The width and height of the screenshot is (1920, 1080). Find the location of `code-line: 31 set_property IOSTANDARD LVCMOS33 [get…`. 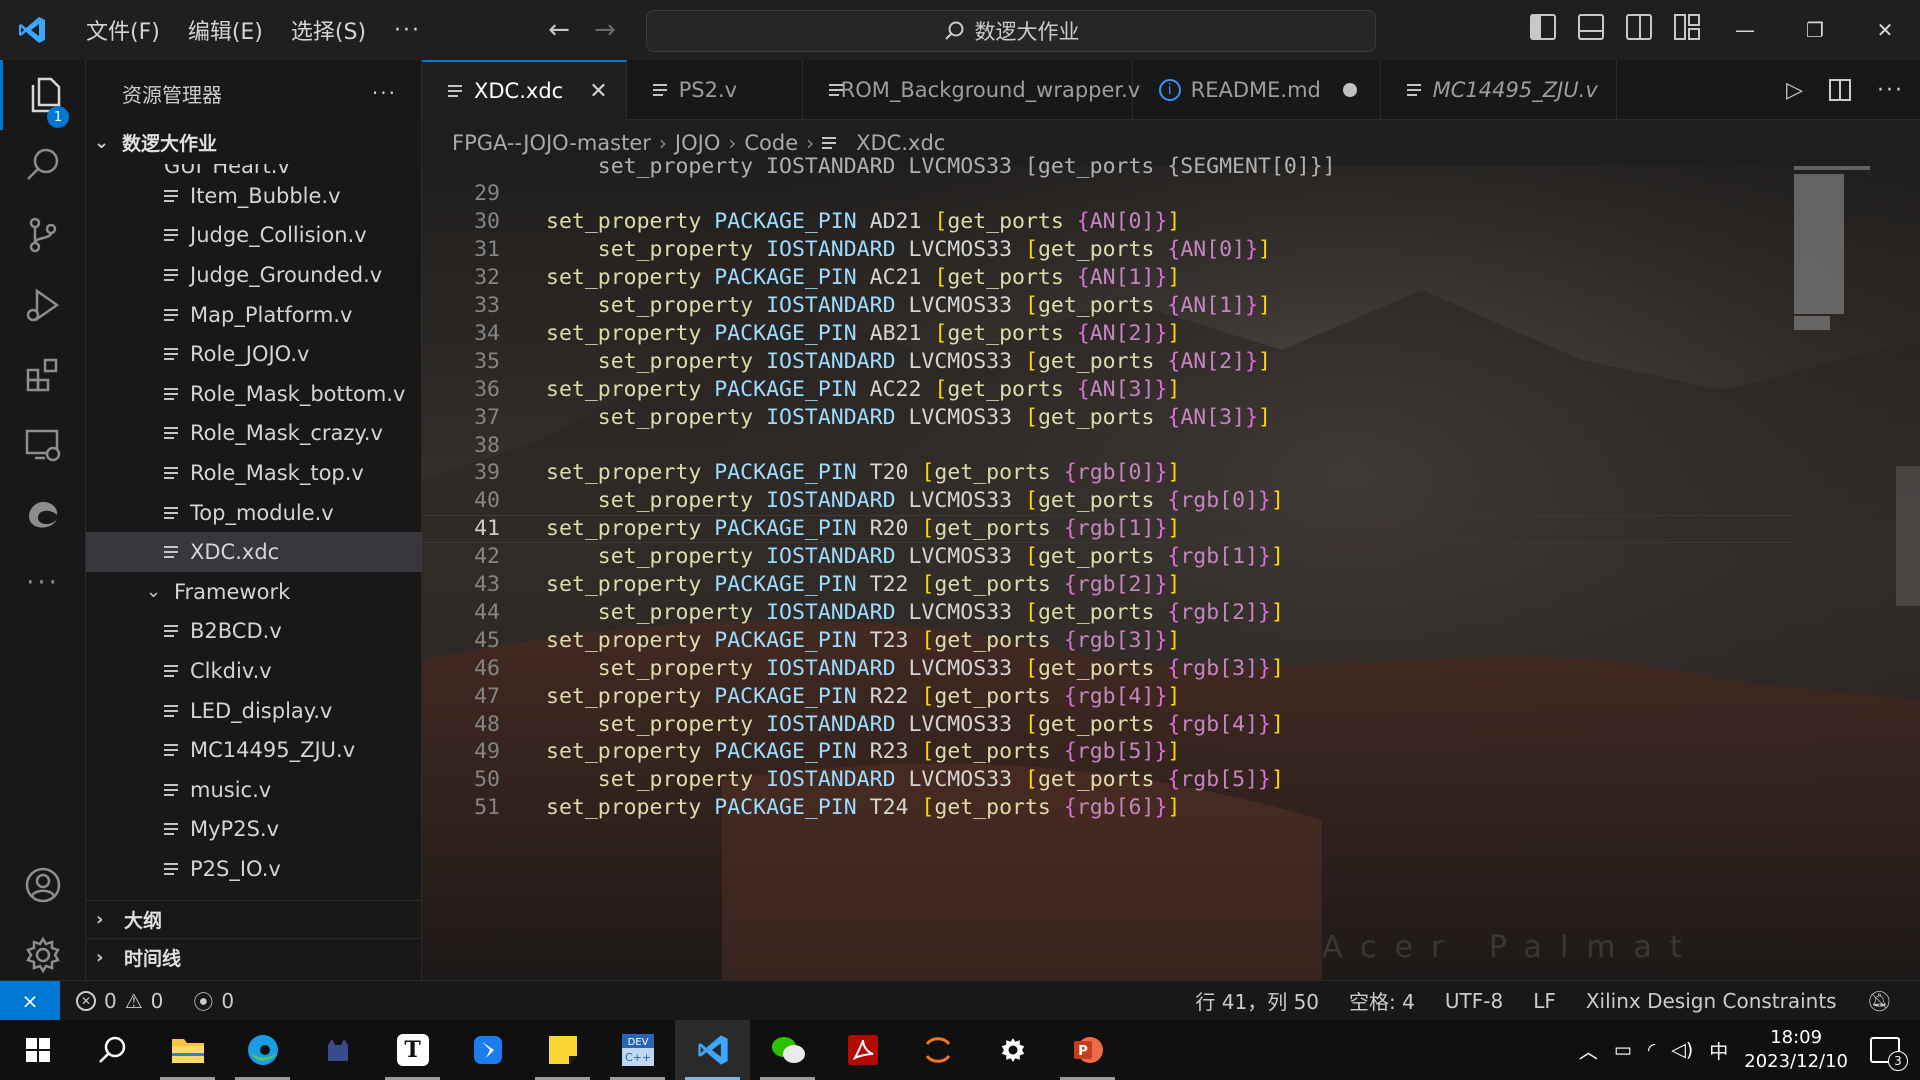

code-line: 31 set_property IOSTANDARD LVCMOS33 [get… is located at coordinates (1107, 250).